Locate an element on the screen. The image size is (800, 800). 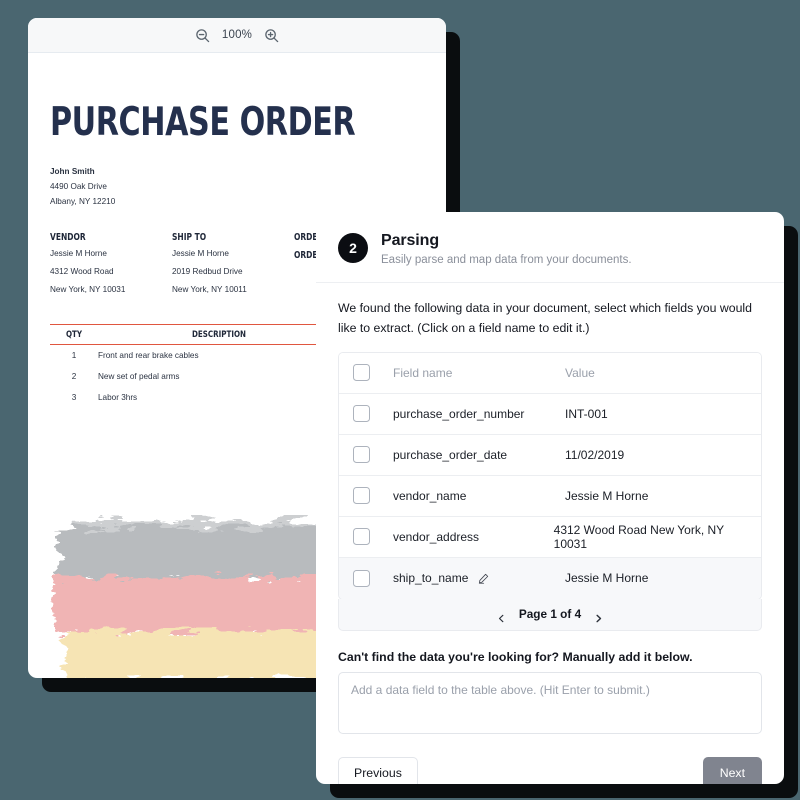
panel-title: Parsing is located at coordinates (410, 240).